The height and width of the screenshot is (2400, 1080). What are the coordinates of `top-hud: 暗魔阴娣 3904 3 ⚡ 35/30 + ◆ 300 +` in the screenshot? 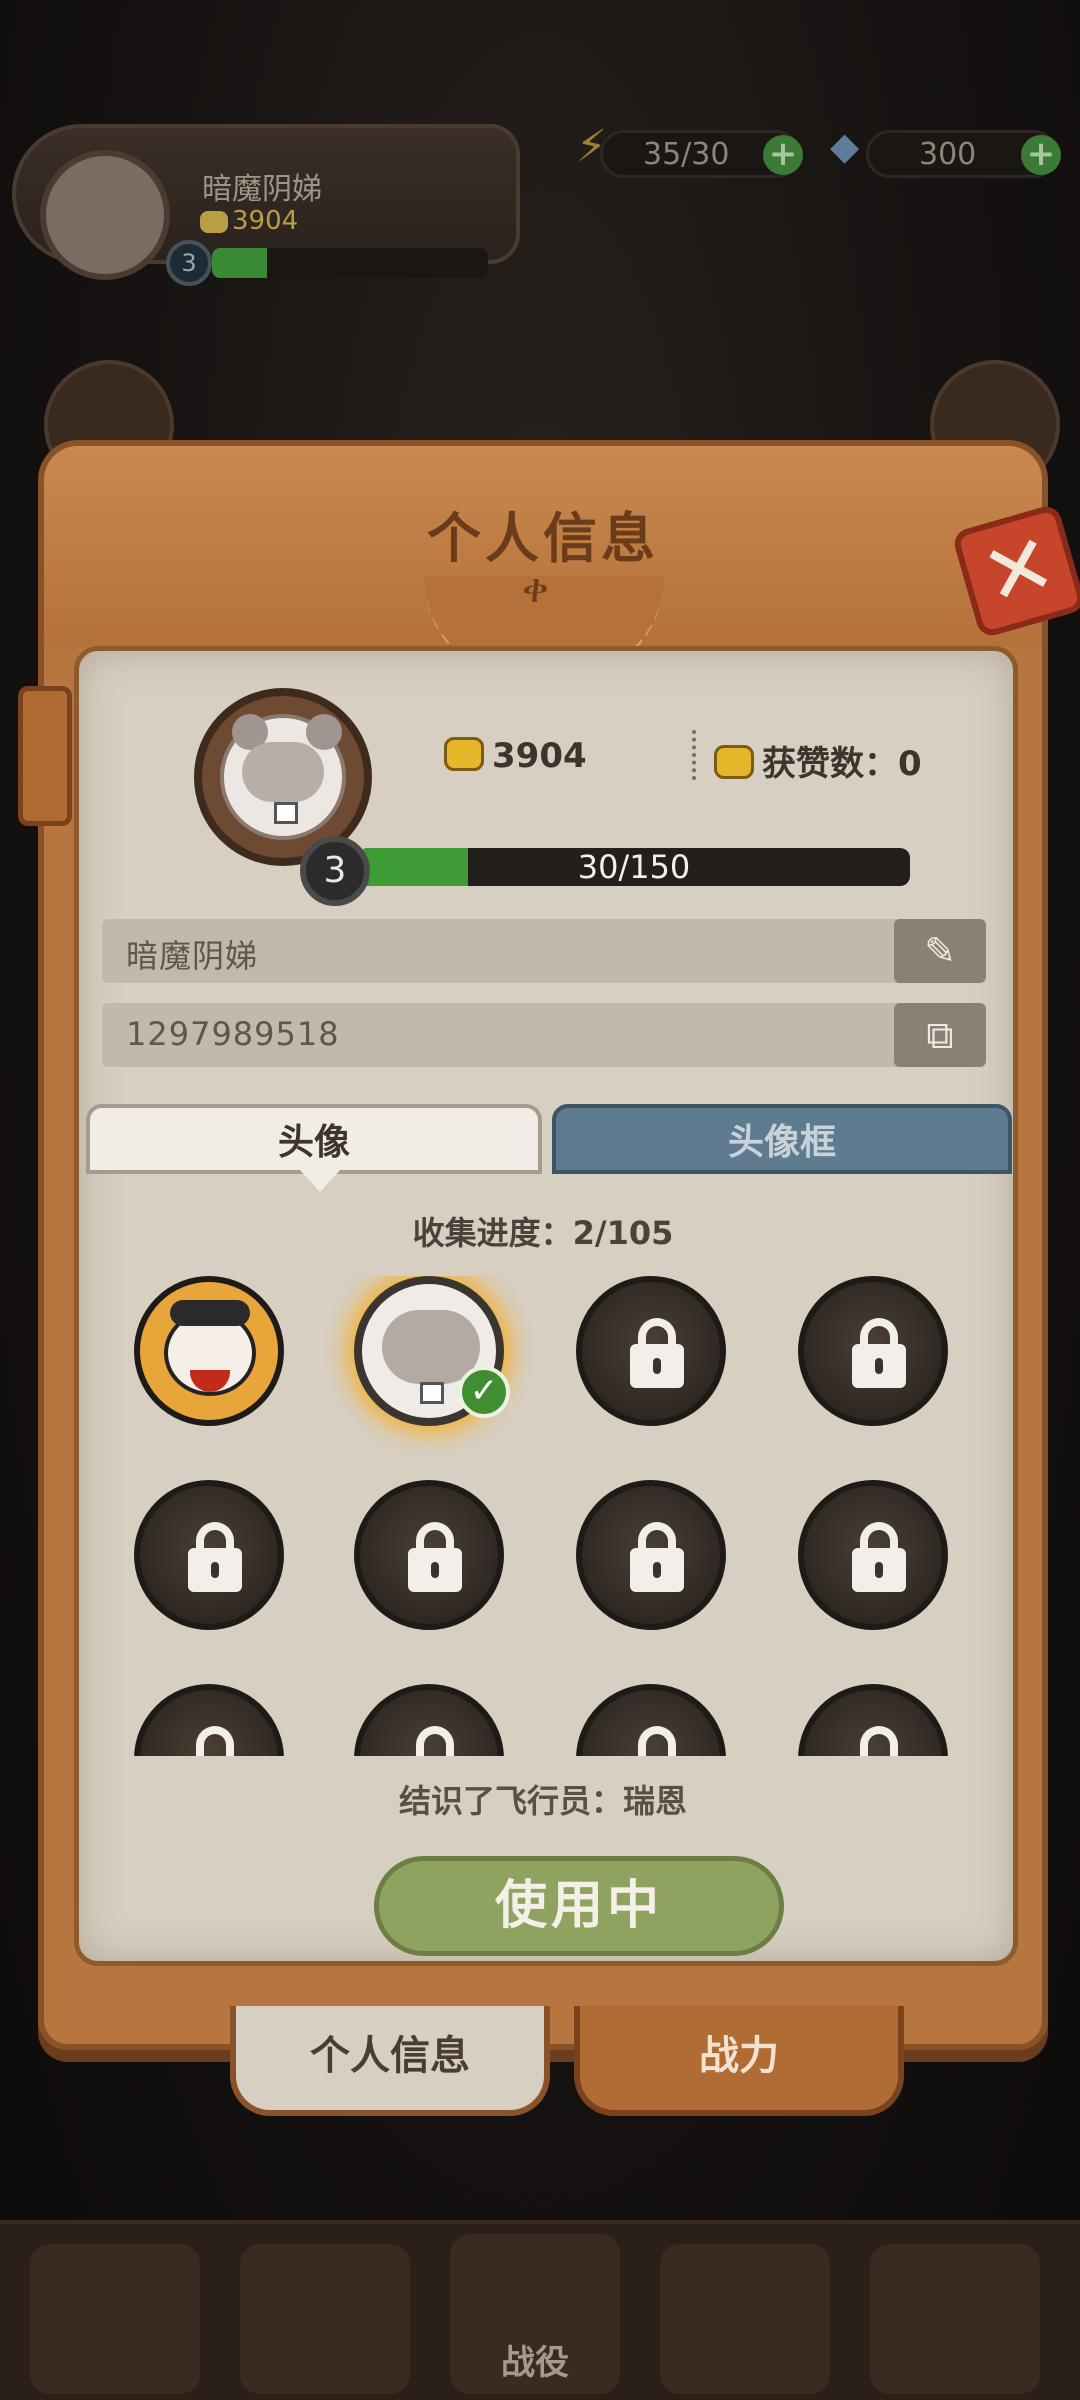 It's located at (540, 193).